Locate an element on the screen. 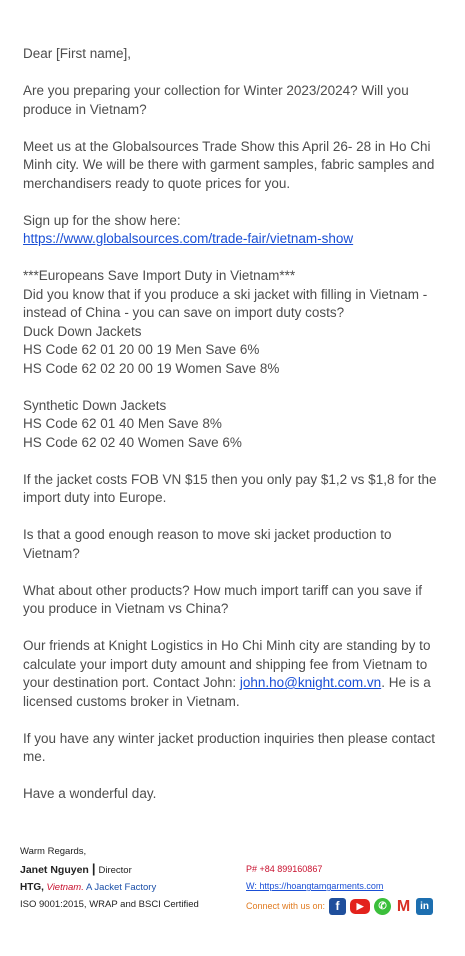 The image size is (465, 956). company-name: HTG, is located at coordinates (32, 887).